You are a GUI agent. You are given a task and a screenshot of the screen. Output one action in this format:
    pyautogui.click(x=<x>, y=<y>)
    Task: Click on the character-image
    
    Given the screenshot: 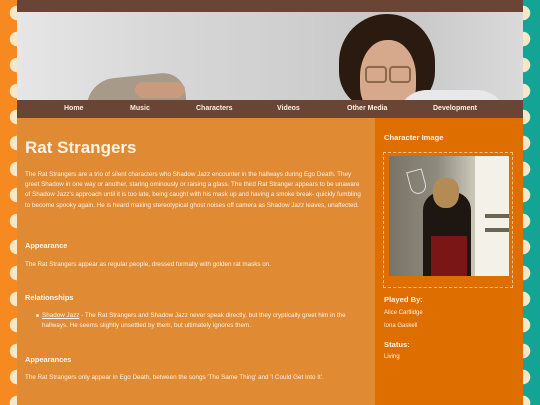 What is the action you would take?
    pyautogui.click(x=449, y=216)
    